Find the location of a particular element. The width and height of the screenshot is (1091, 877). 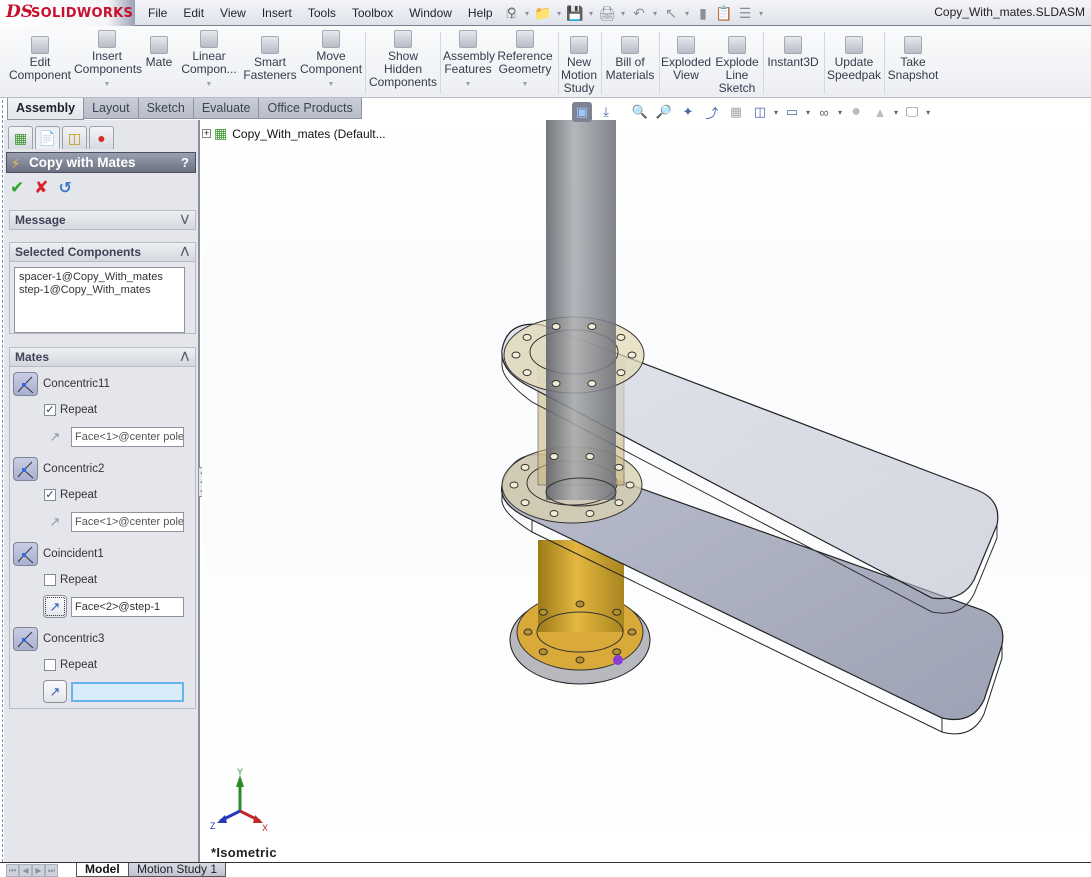

rebuild-icon: ▮ is located at coordinates (703, 13).